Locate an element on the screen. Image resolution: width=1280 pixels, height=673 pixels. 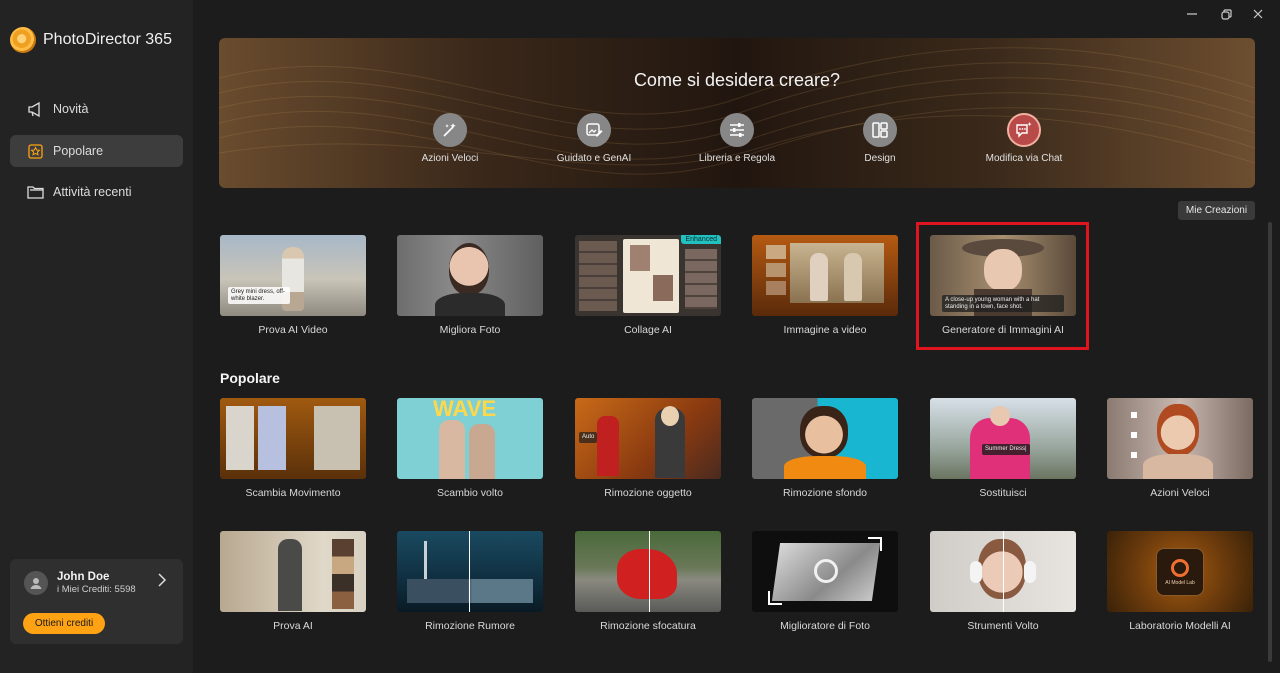
card-label: Scambio volto is located at coordinates (470, 493).